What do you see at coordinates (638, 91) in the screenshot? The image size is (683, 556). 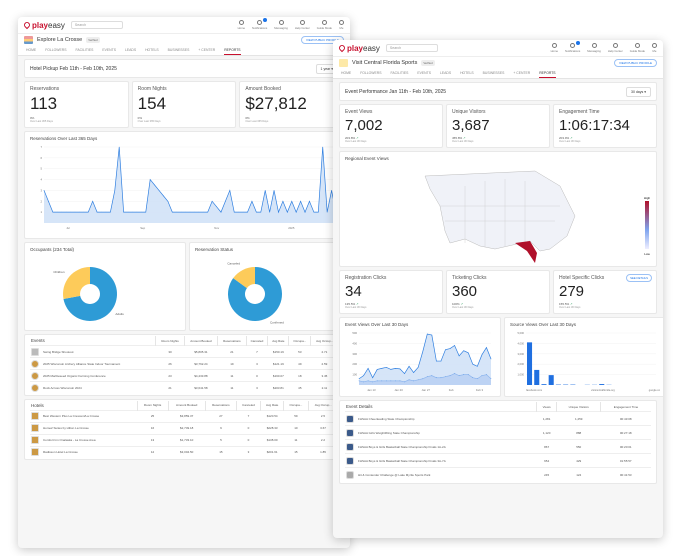 I see `range-dropdown: 30 days ▾` at bounding box center [638, 91].